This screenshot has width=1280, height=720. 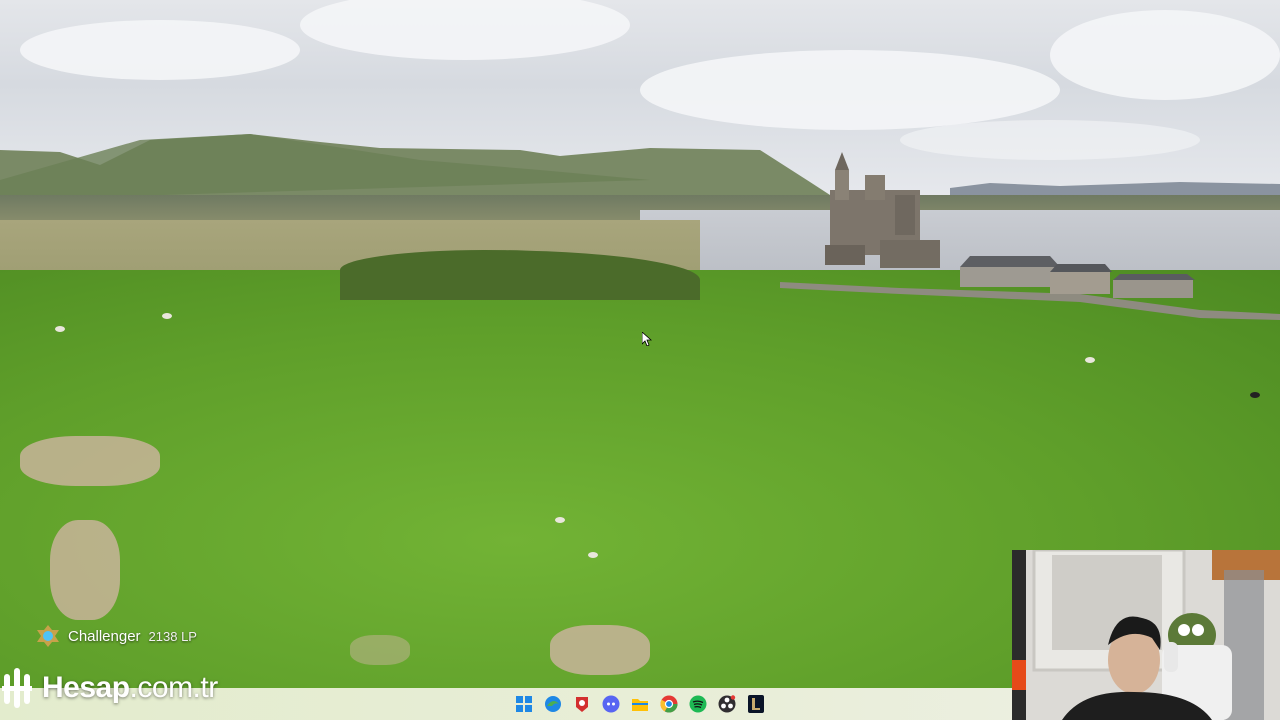 What do you see at coordinates (582, 704) in the screenshot?
I see `game-client-icon` at bounding box center [582, 704].